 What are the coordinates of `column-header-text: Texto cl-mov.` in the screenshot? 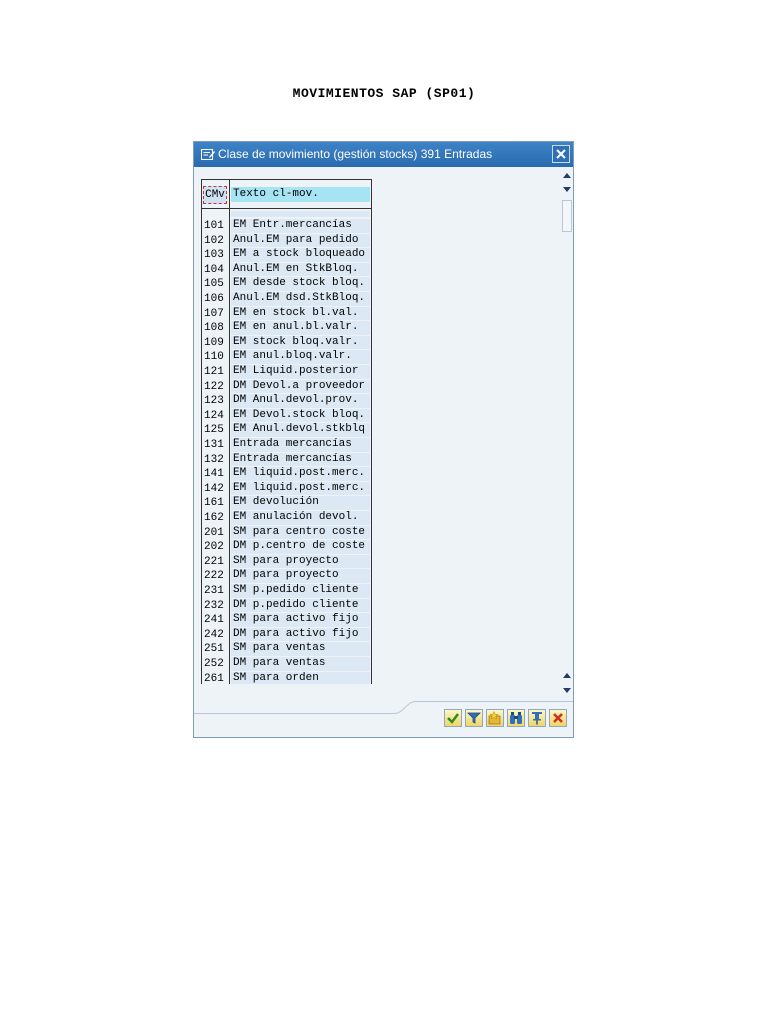 It's located at (300, 194).